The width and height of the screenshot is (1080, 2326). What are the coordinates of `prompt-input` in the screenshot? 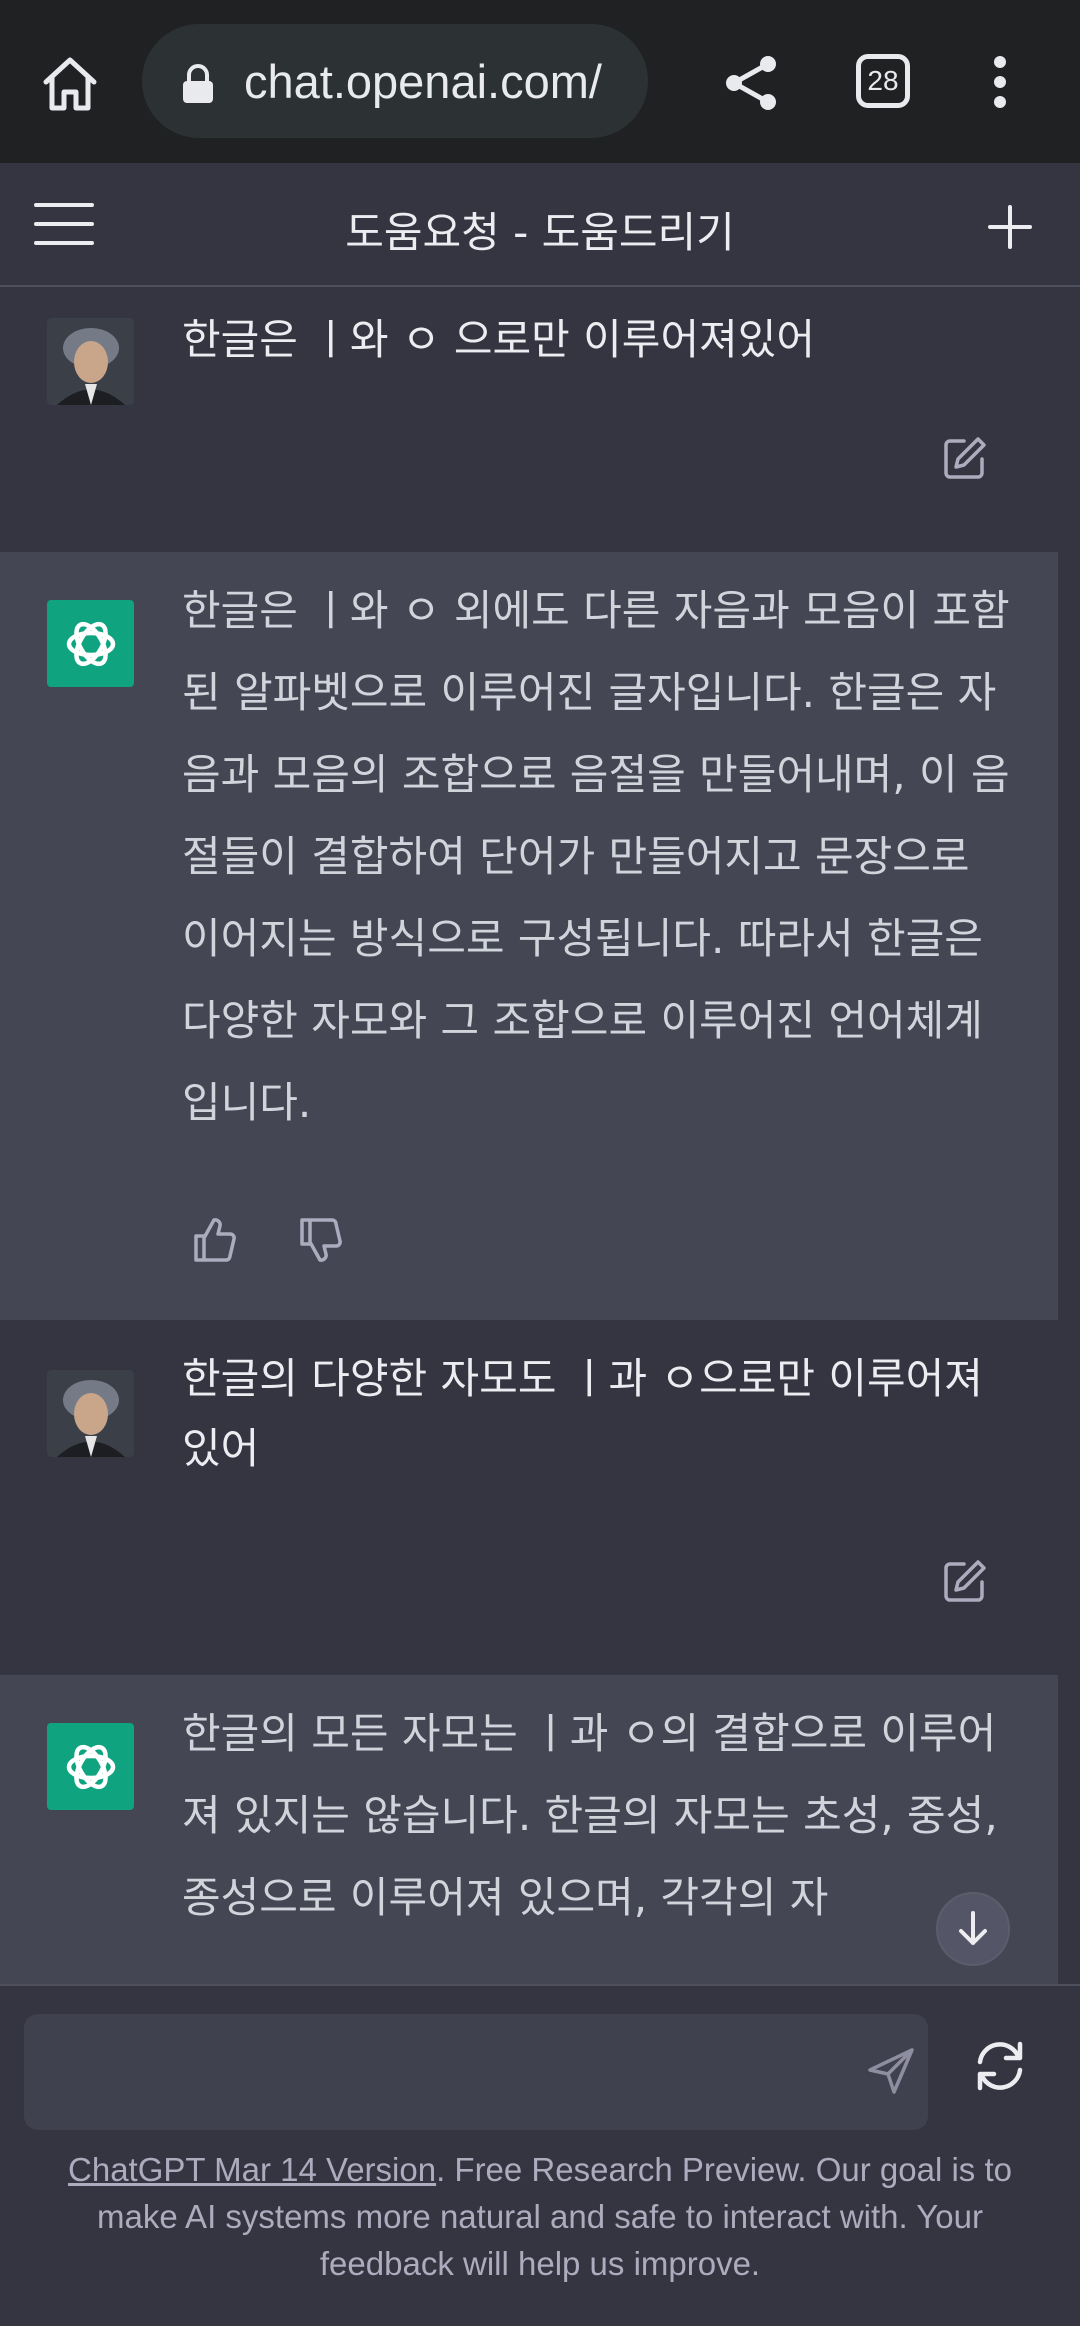 It's located at (438, 2072).